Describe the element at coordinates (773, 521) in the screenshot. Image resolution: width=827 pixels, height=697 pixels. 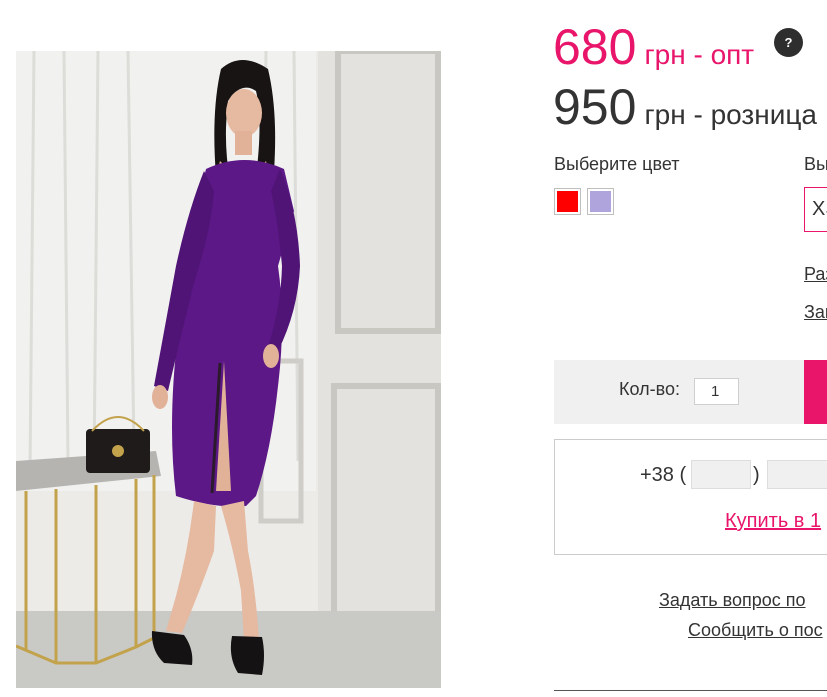
I see `buy-one-click-link: Купить в 1` at that location.